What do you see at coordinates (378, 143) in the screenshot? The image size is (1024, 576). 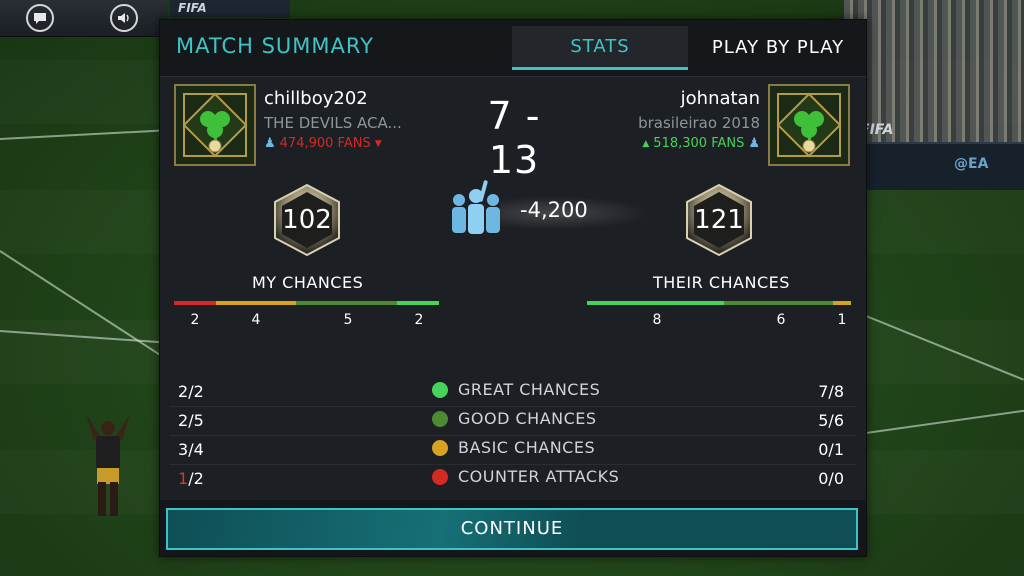 I see `arrow-down-icon: ▼` at bounding box center [378, 143].